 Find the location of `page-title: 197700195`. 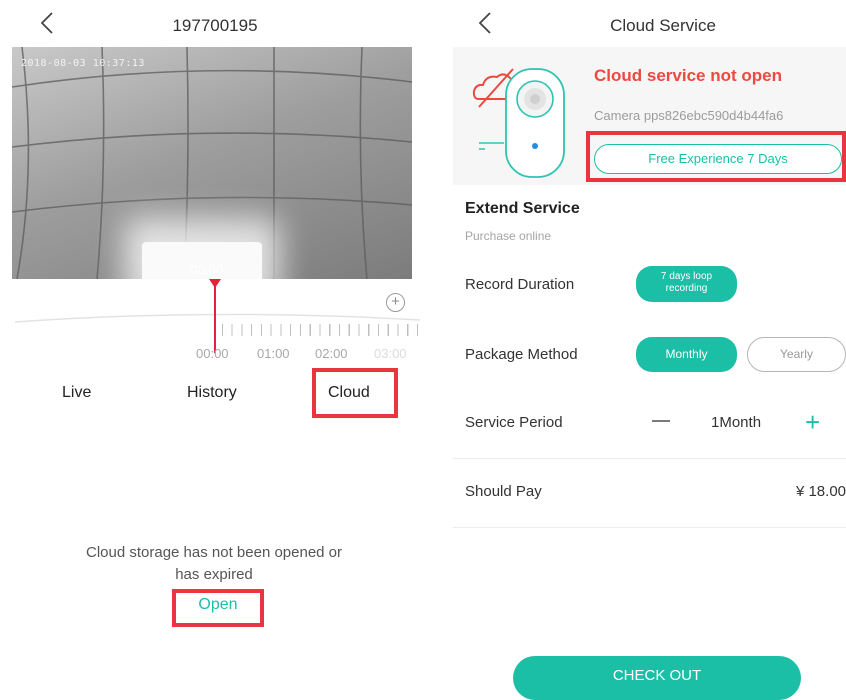

page-title: 197700195 is located at coordinates (215, 25).